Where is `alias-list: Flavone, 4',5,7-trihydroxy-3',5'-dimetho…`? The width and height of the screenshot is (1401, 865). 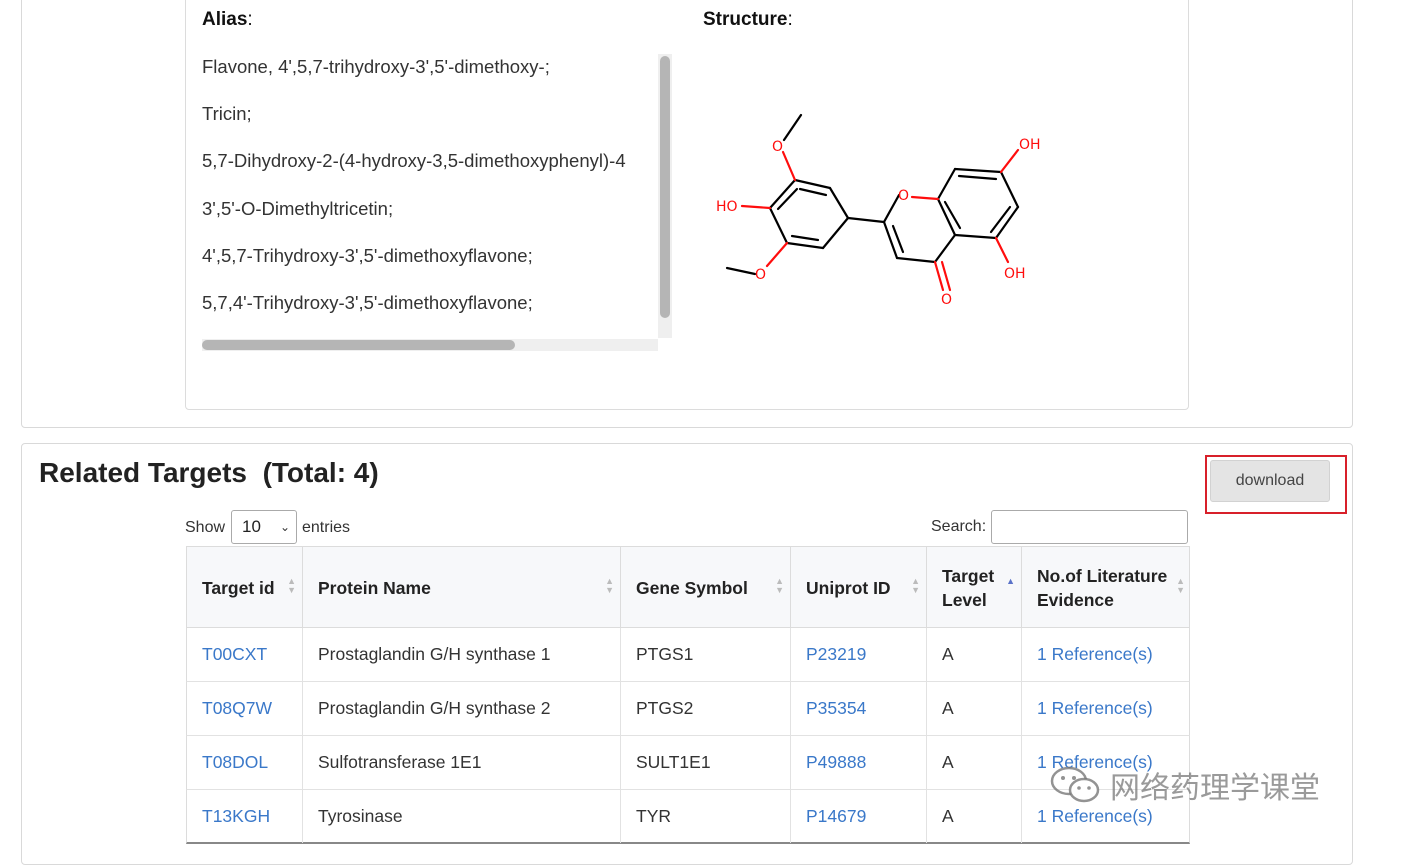
alias-list: Flavone, 4',5,7-trihydroxy-3',5'-dimetho… is located at coordinates (437, 202).